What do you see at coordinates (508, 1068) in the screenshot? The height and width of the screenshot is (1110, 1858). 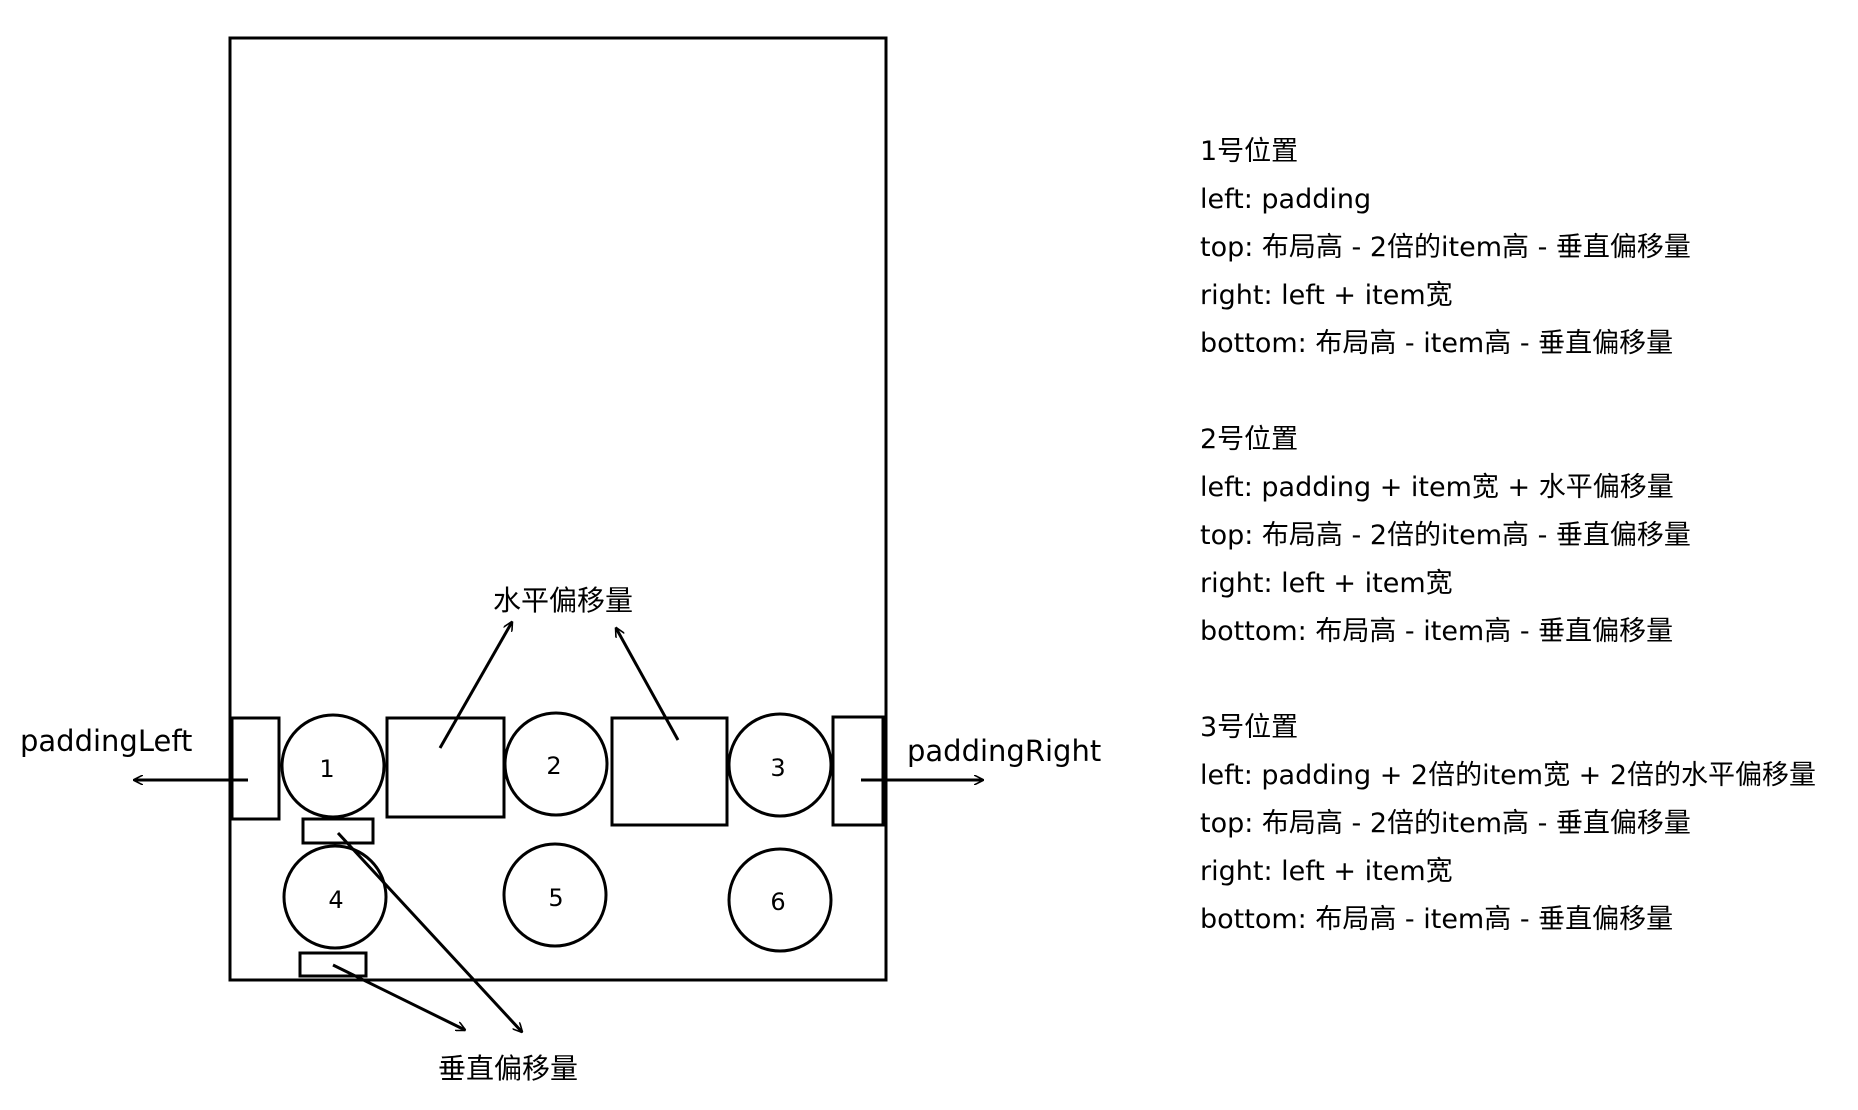 I see `vertical-offset-label: 垂直偏移量` at bounding box center [508, 1068].